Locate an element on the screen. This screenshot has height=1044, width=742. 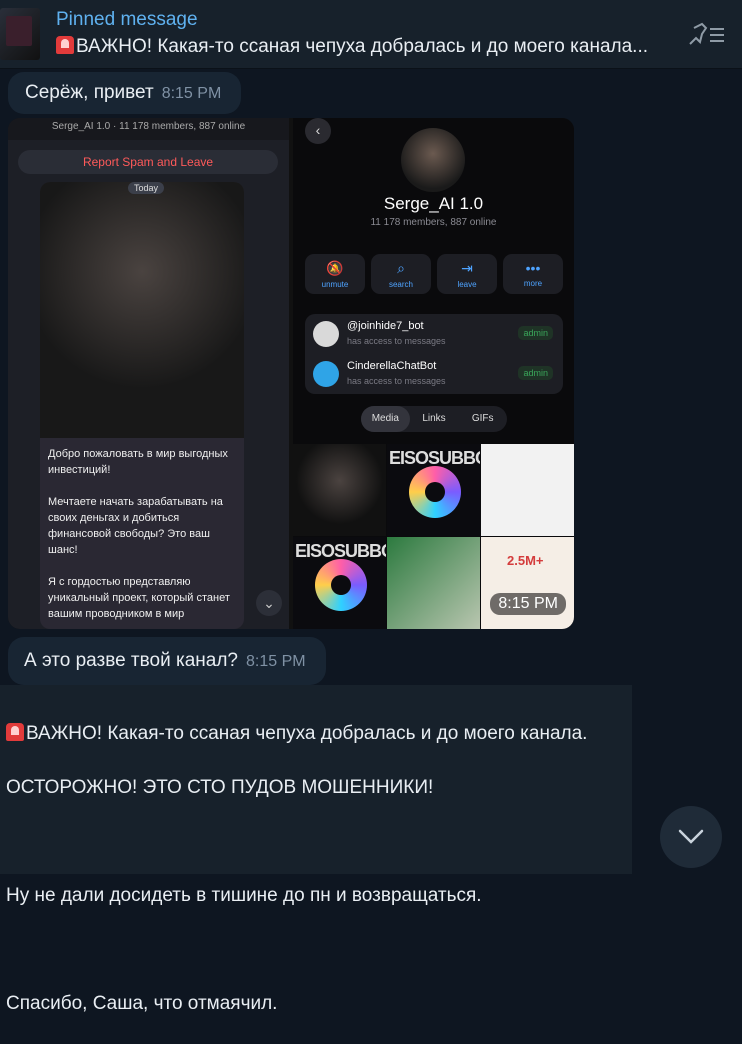
report-spam-bar: Report Spam and Leave is located at coordinates (148, 162).